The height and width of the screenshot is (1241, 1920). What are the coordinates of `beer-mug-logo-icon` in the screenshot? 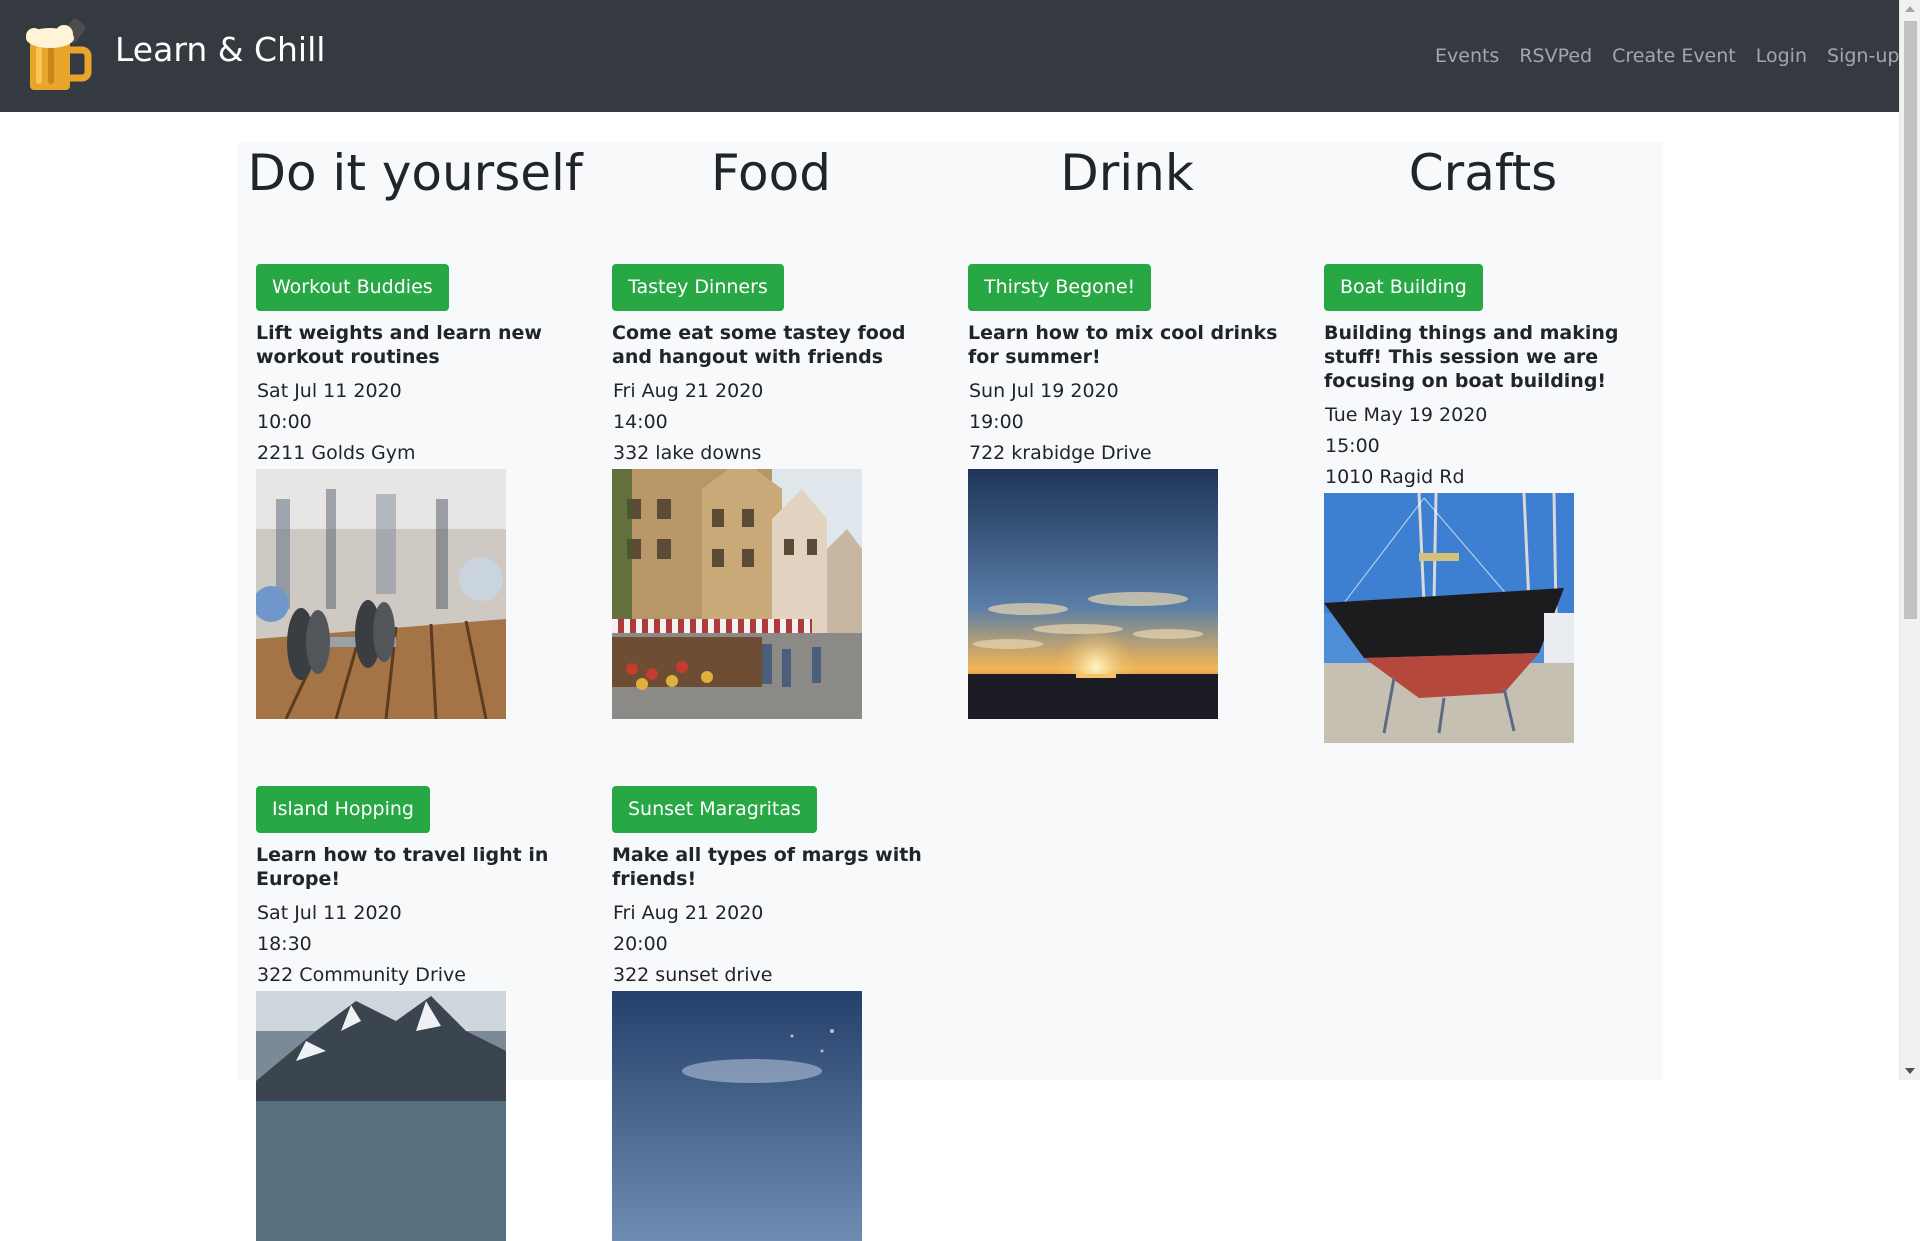 It's located at (57, 56).